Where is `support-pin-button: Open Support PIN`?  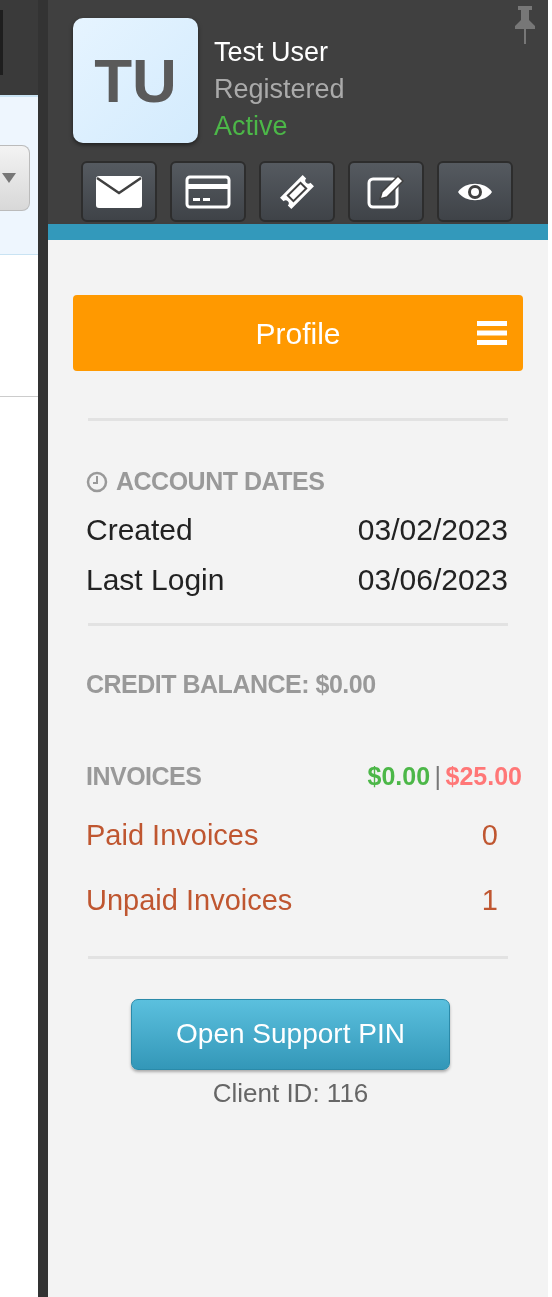 support-pin-button: Open Support PIN is located at coordinates (290, 1034).